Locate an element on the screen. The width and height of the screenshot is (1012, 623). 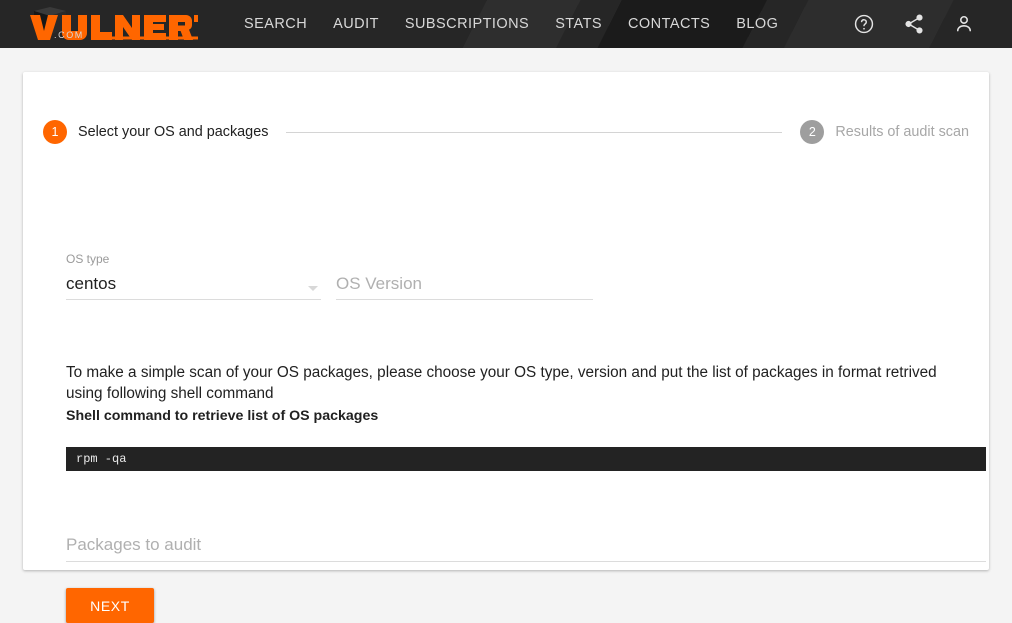
os-type-label: OS type is located at coordinates (88, 259).